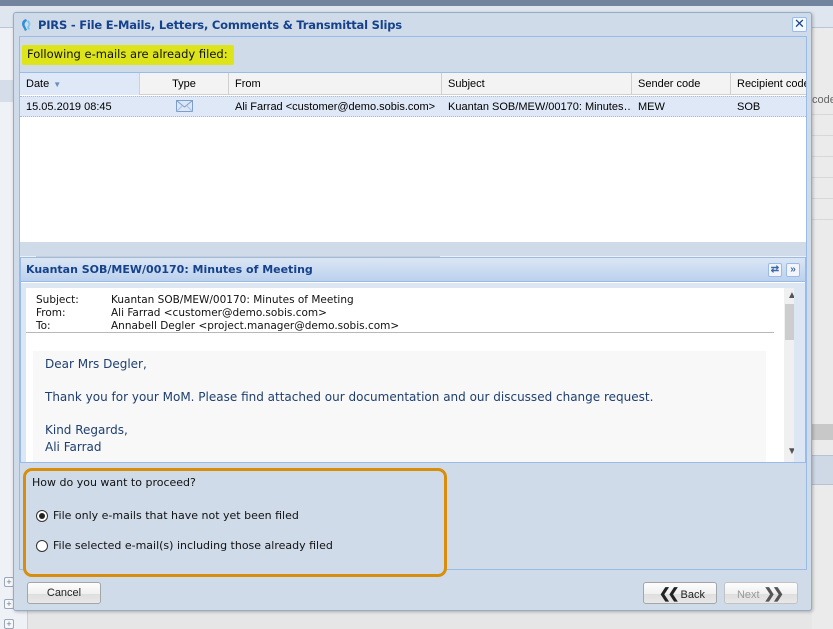 The height and width of the screenshot is (629, 833). Describe the element at coordinates (789, 375) in the screenshot. I see `vertical-scrollbar: ▲ ▼` at that location.